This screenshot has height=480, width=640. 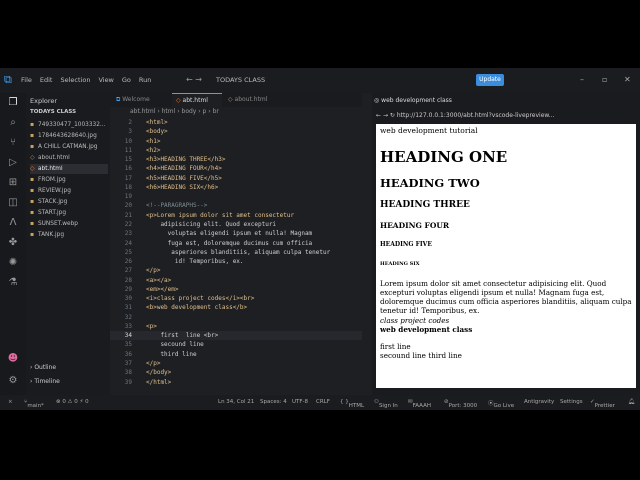 I want to click on file-item-selected: ◇ abt.html, so click(x=69, y=169).